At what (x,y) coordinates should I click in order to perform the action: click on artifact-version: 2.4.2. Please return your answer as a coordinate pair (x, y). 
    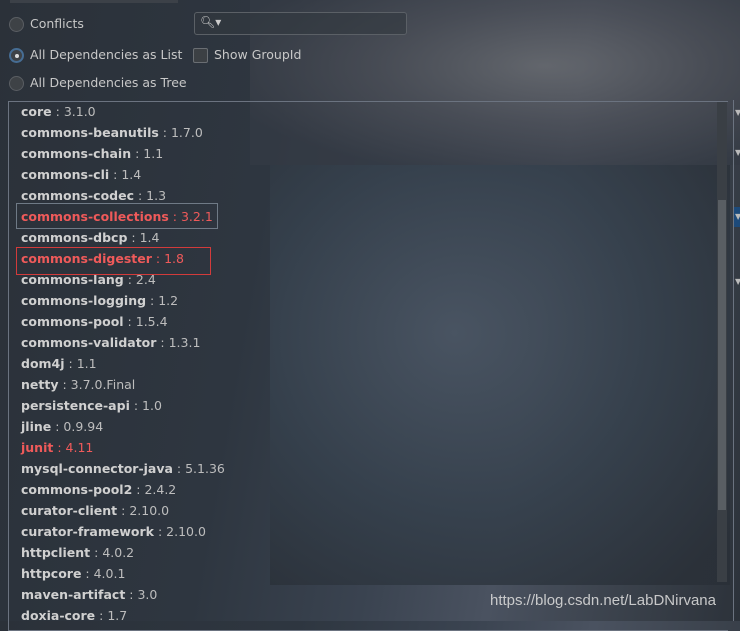
    Looking at the image, I should click on (160, 489).